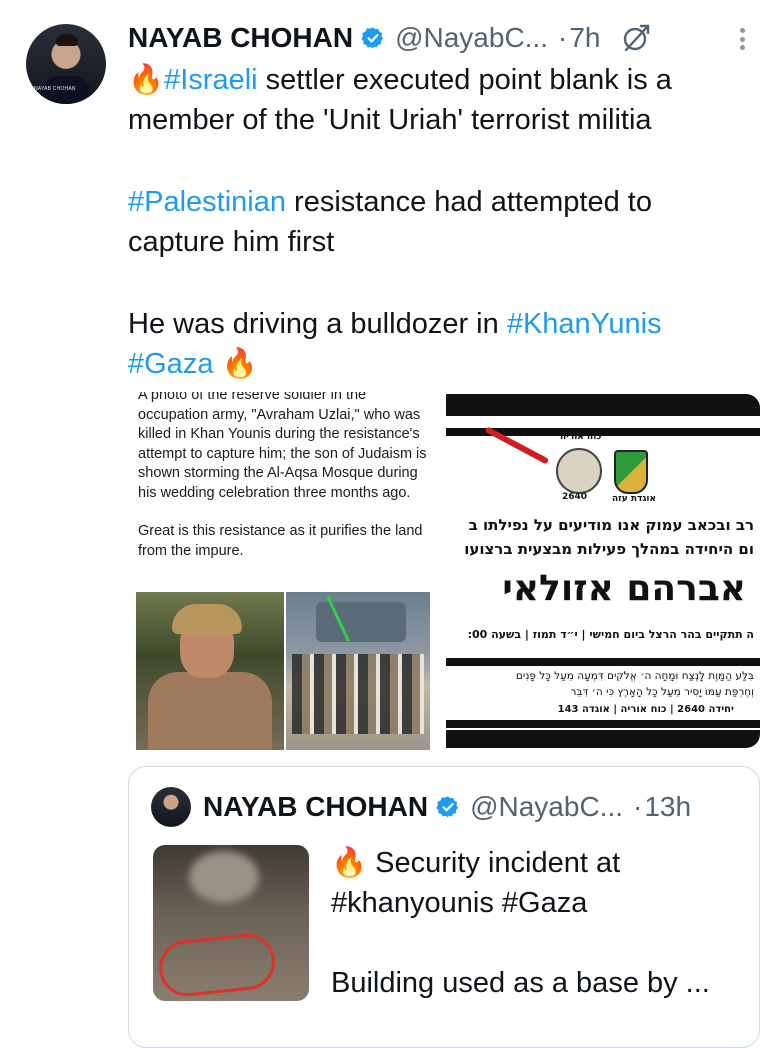 Image resolution: width=784 pixels, height=1048 pixels. Describe the element at coordinates (207, 202) in the screenshot. I see `hashtag-palestinian: #Palestinian` at that location.